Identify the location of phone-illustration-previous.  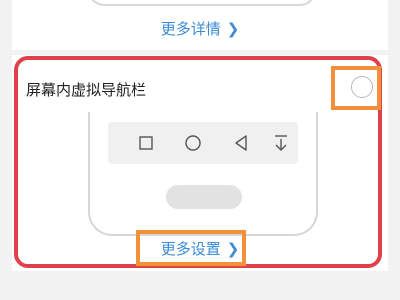
(202, 3).